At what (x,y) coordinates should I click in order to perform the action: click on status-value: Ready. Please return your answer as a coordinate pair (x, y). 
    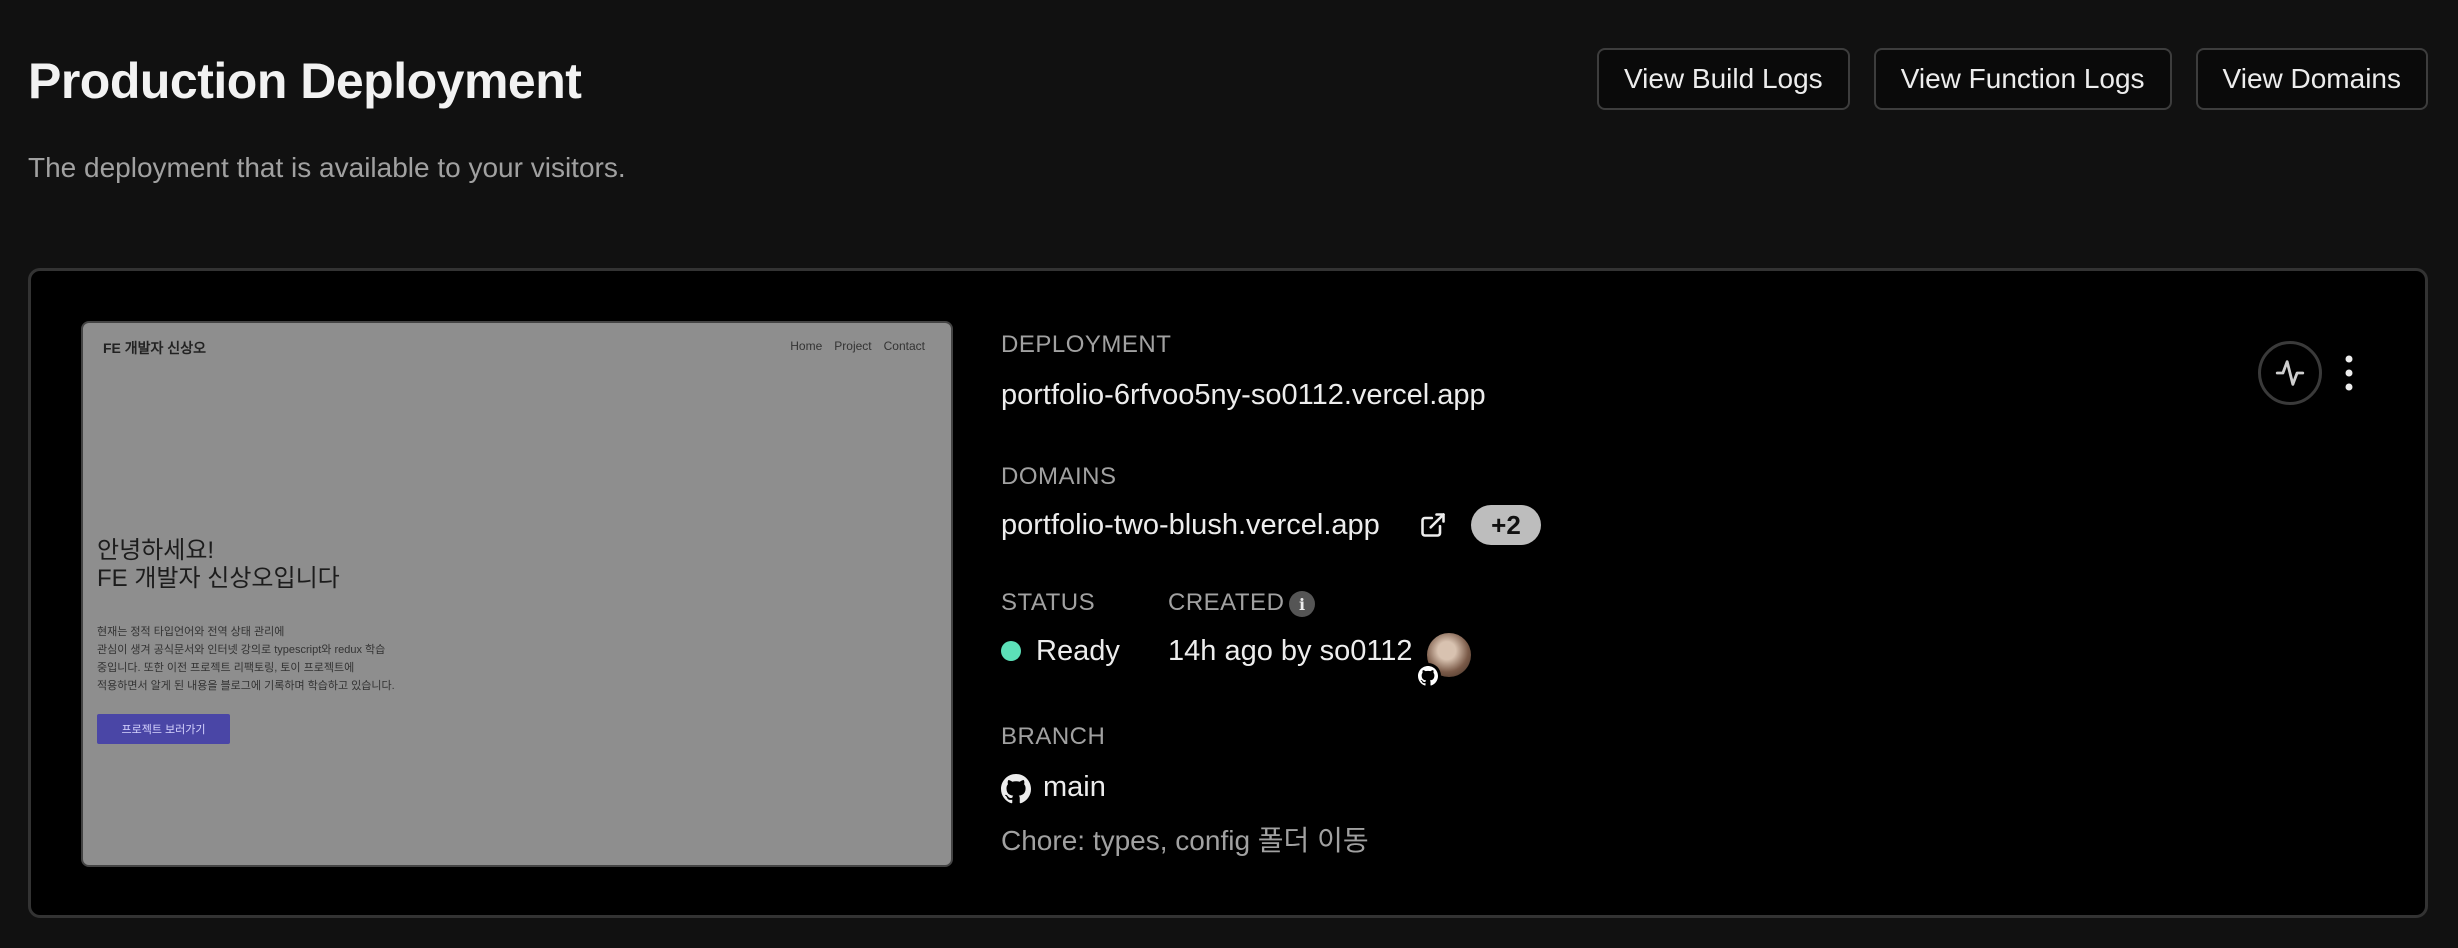
    Looking at the image, I should click on (1078, 651).